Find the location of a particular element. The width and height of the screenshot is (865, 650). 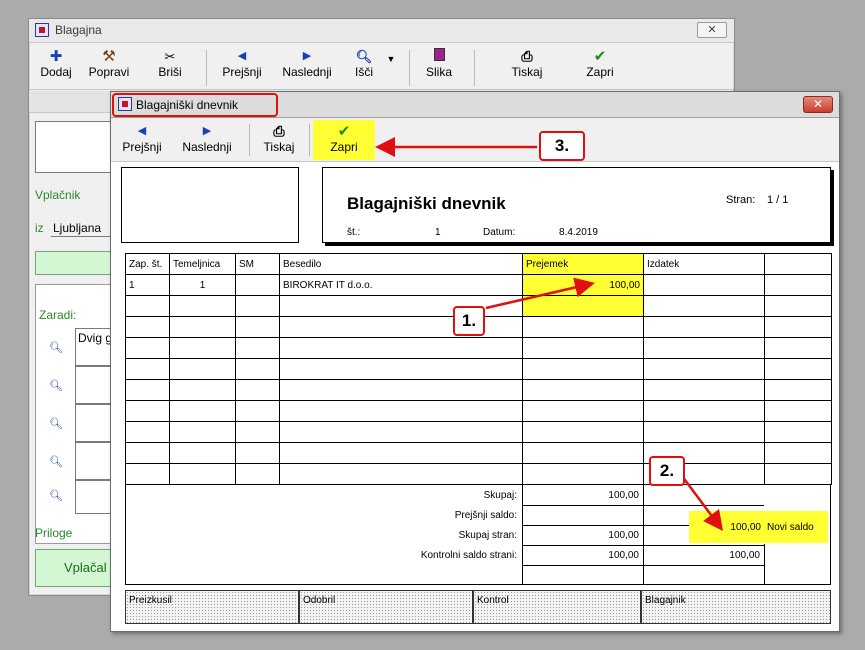

callout-2: 2. is located at coordinates (667, 471).